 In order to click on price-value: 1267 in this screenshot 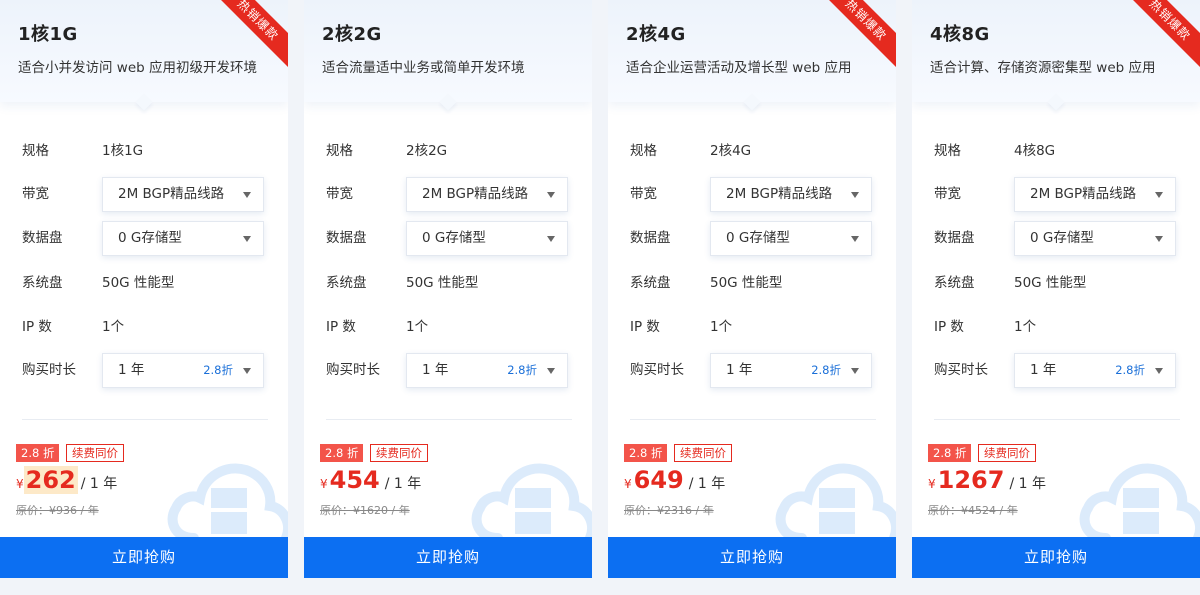, I will do `click(971, 480)`.